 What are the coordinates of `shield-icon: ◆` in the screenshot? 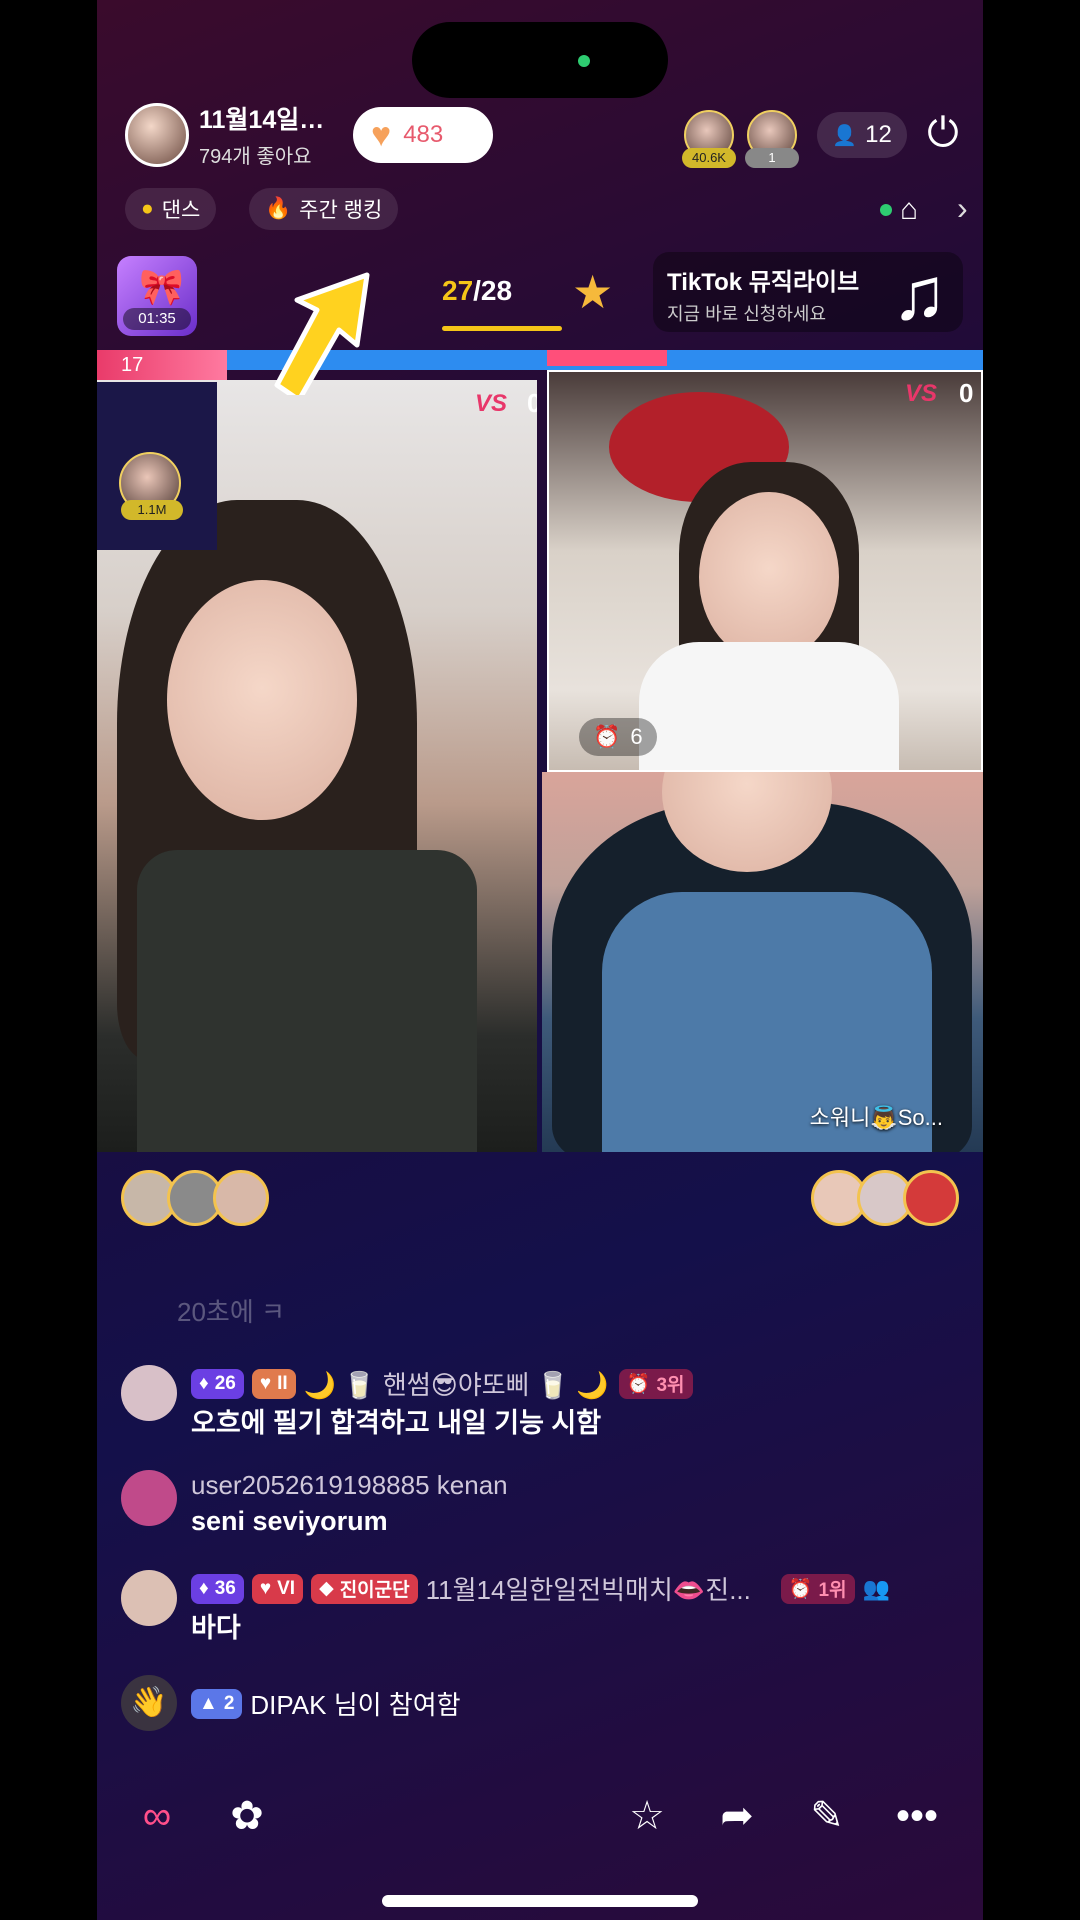 It's located at (326, 1588).